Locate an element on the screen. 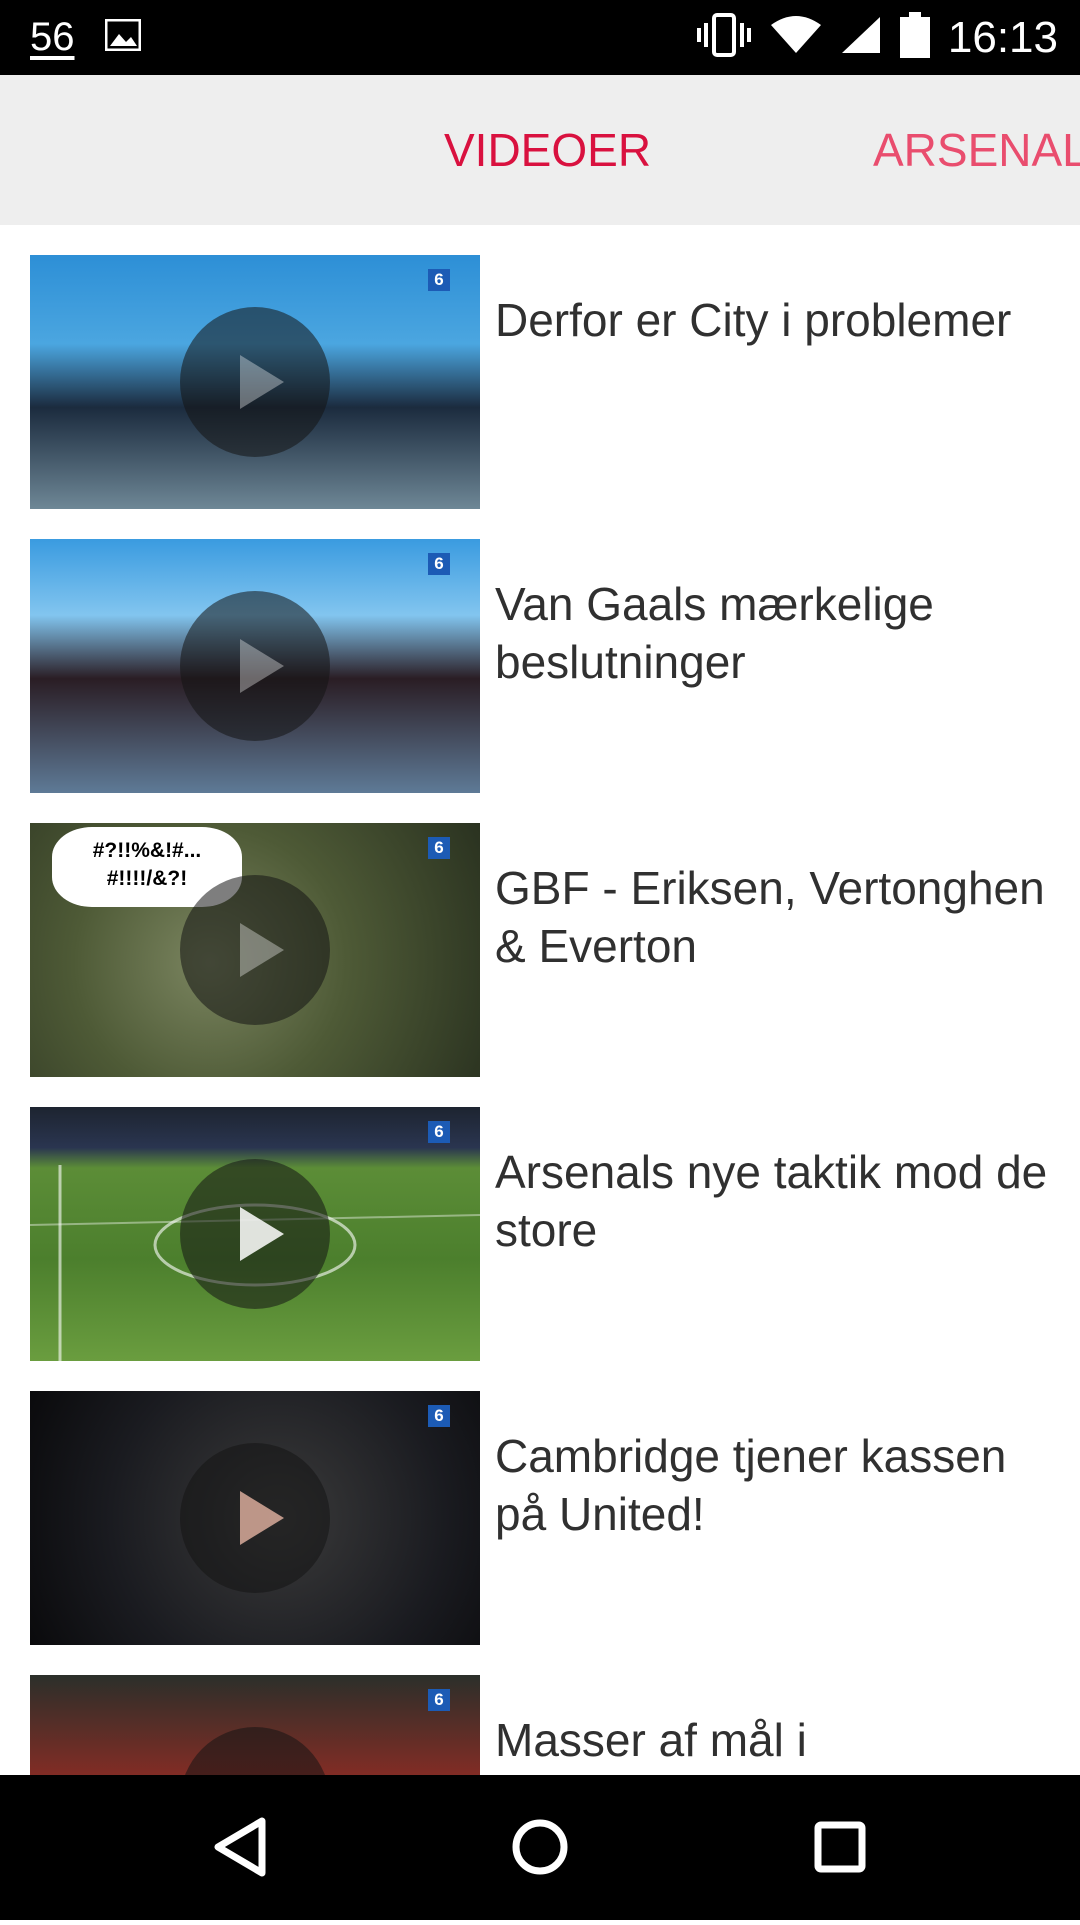  recents-icon is located at coordinates (840, 1847).